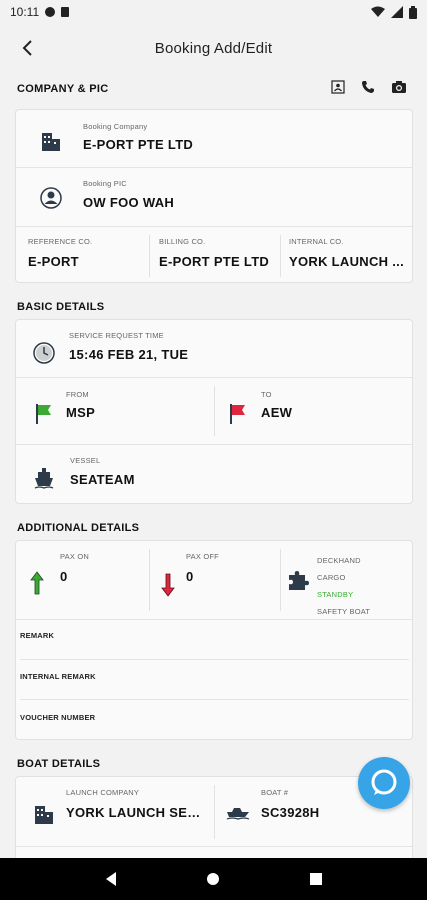 The width and height of the screenshot is (427, 900). What do you see at coordinates (316, 879) in the screenshot?
I see `nav-recents-icon` at bounding box center [316, 879].